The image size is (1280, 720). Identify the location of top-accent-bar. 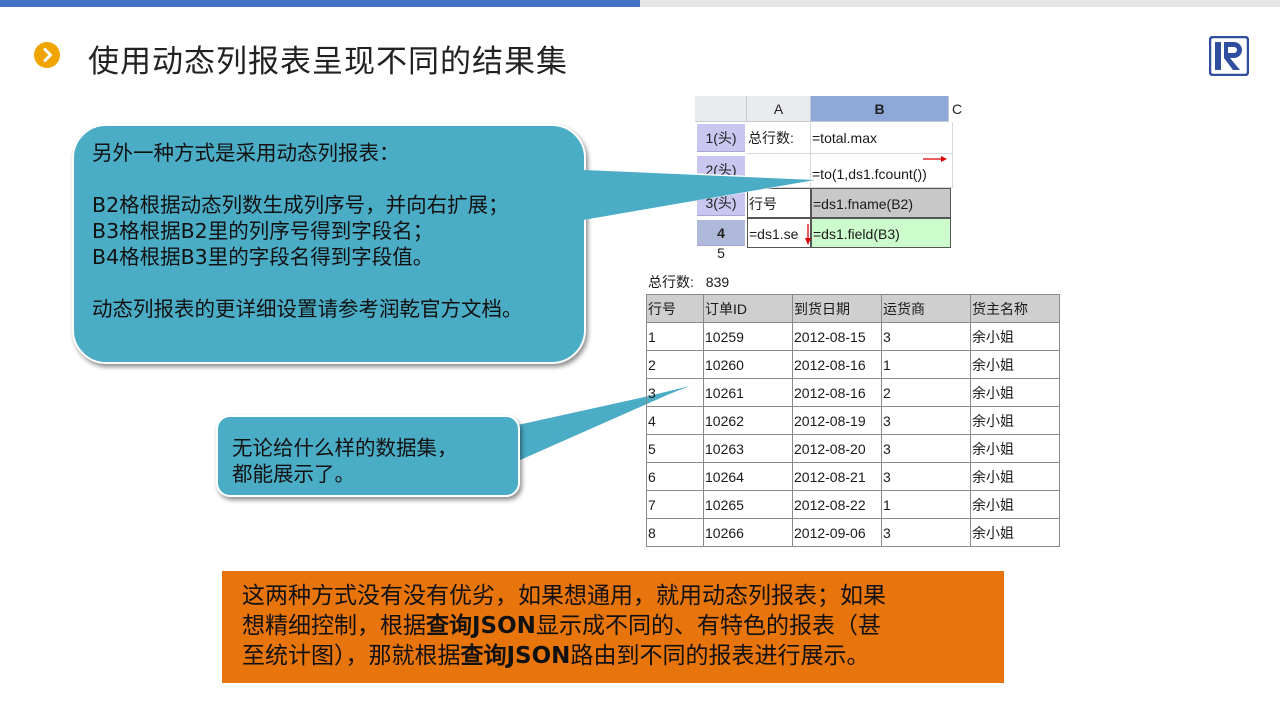
(320, 3).